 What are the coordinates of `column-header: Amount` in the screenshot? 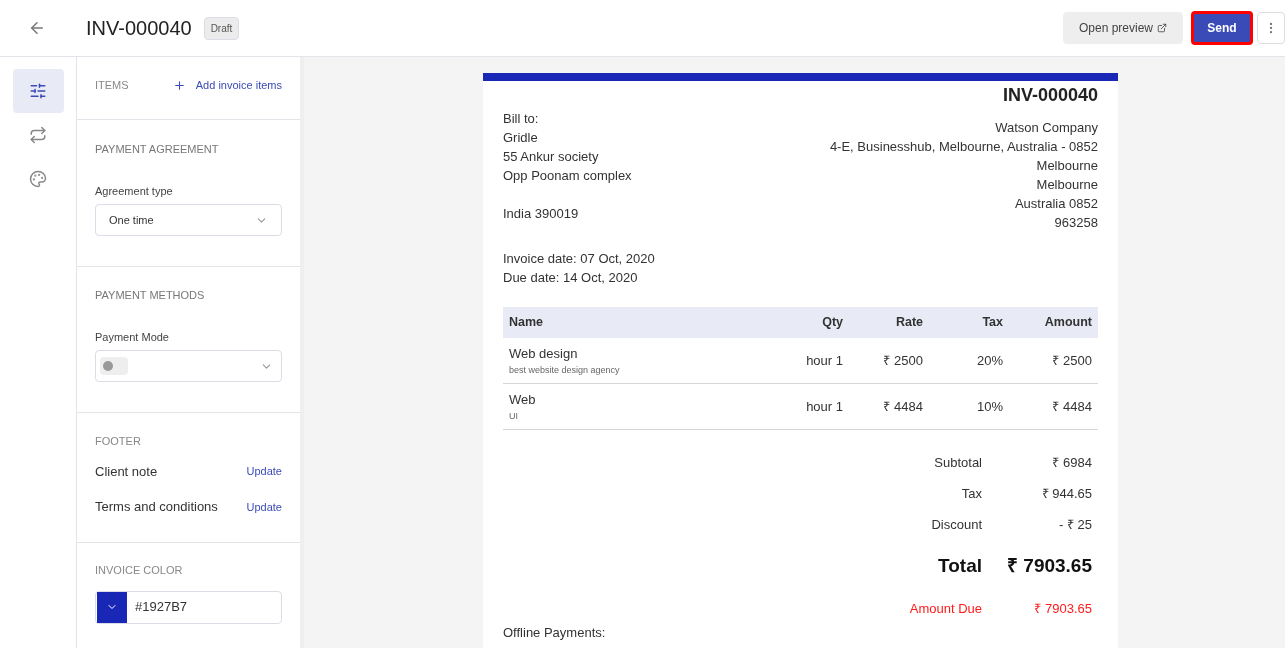 It's located at (1068, 323).